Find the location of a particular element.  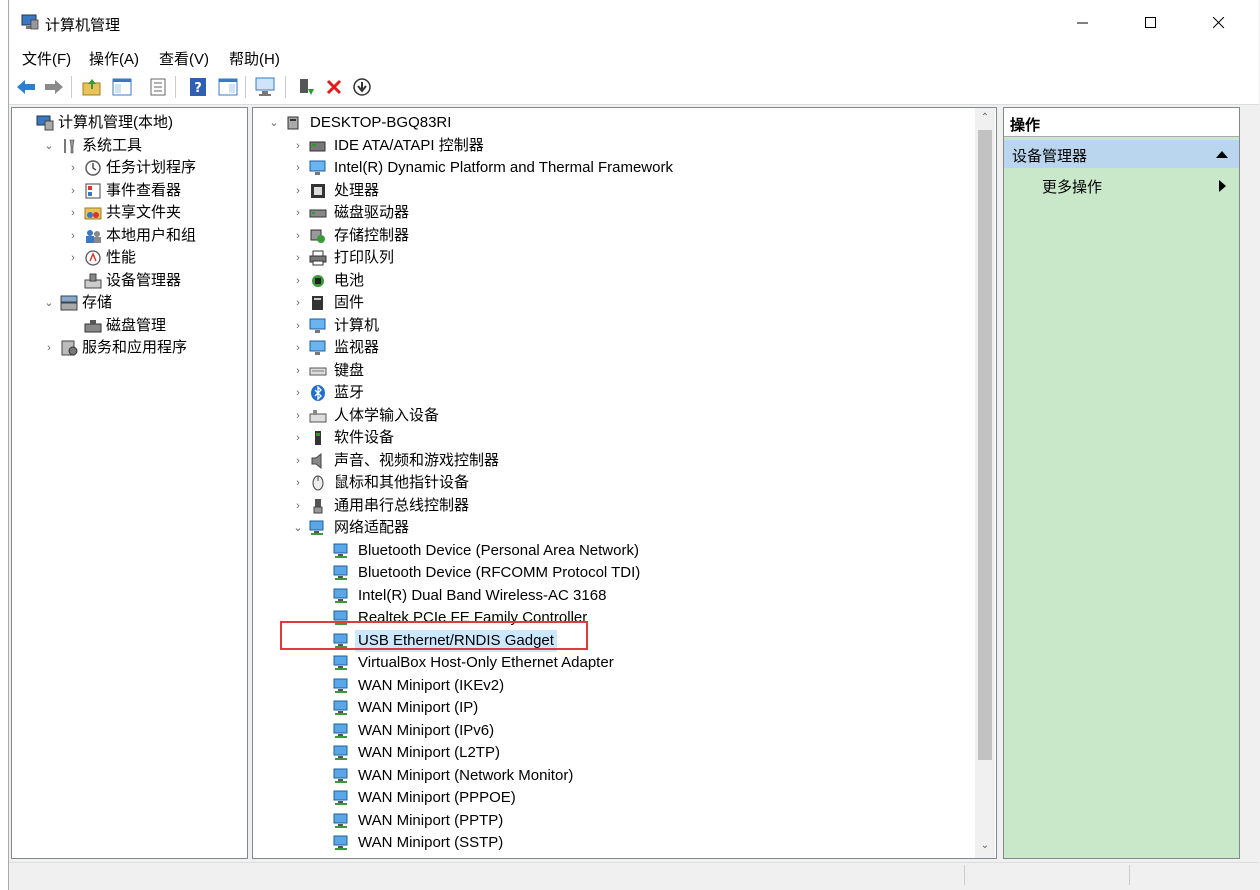

computer-root-icon is located at coordinates (293, 123).